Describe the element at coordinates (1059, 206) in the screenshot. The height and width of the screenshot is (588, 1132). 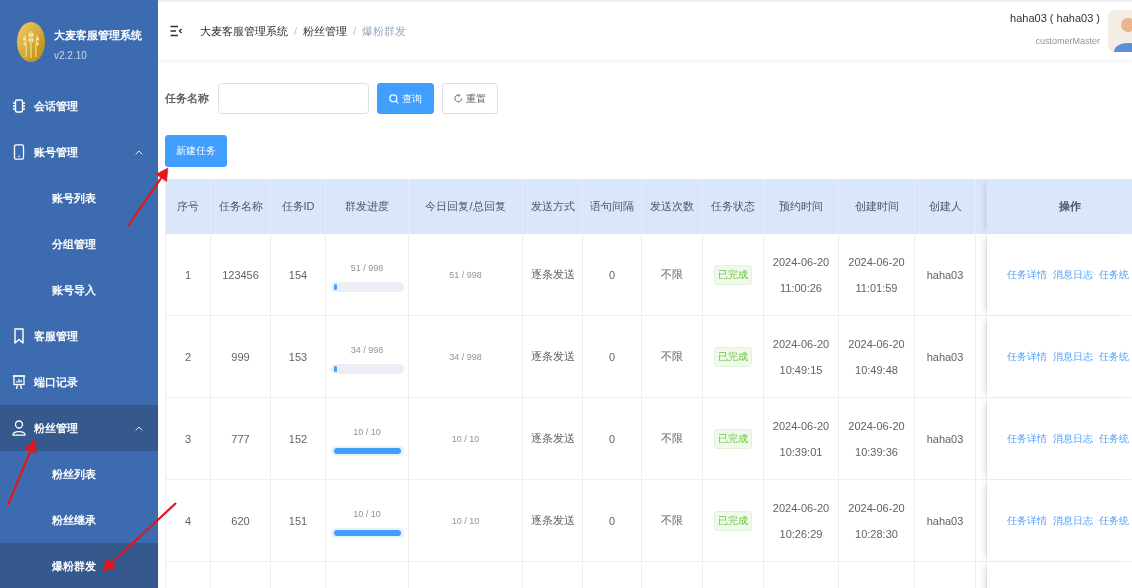
I see `column-header: 操作` at that location.